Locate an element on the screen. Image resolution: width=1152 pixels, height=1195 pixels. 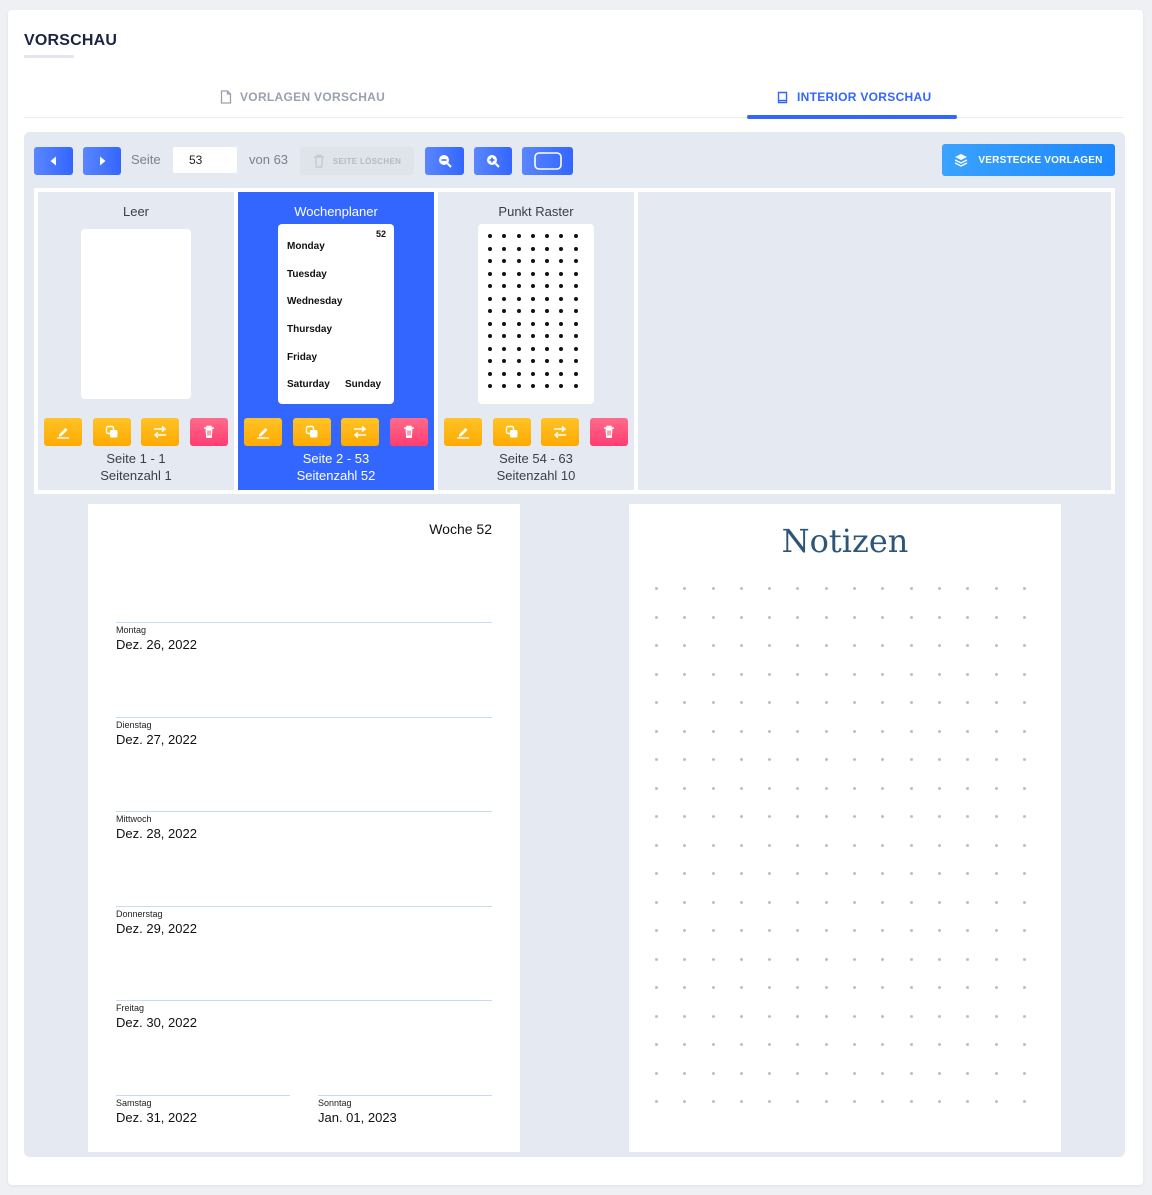
template-card-leer: Leer Seite 1 - 1 Seitenzahl 1 is located at coordinates (136, 341).